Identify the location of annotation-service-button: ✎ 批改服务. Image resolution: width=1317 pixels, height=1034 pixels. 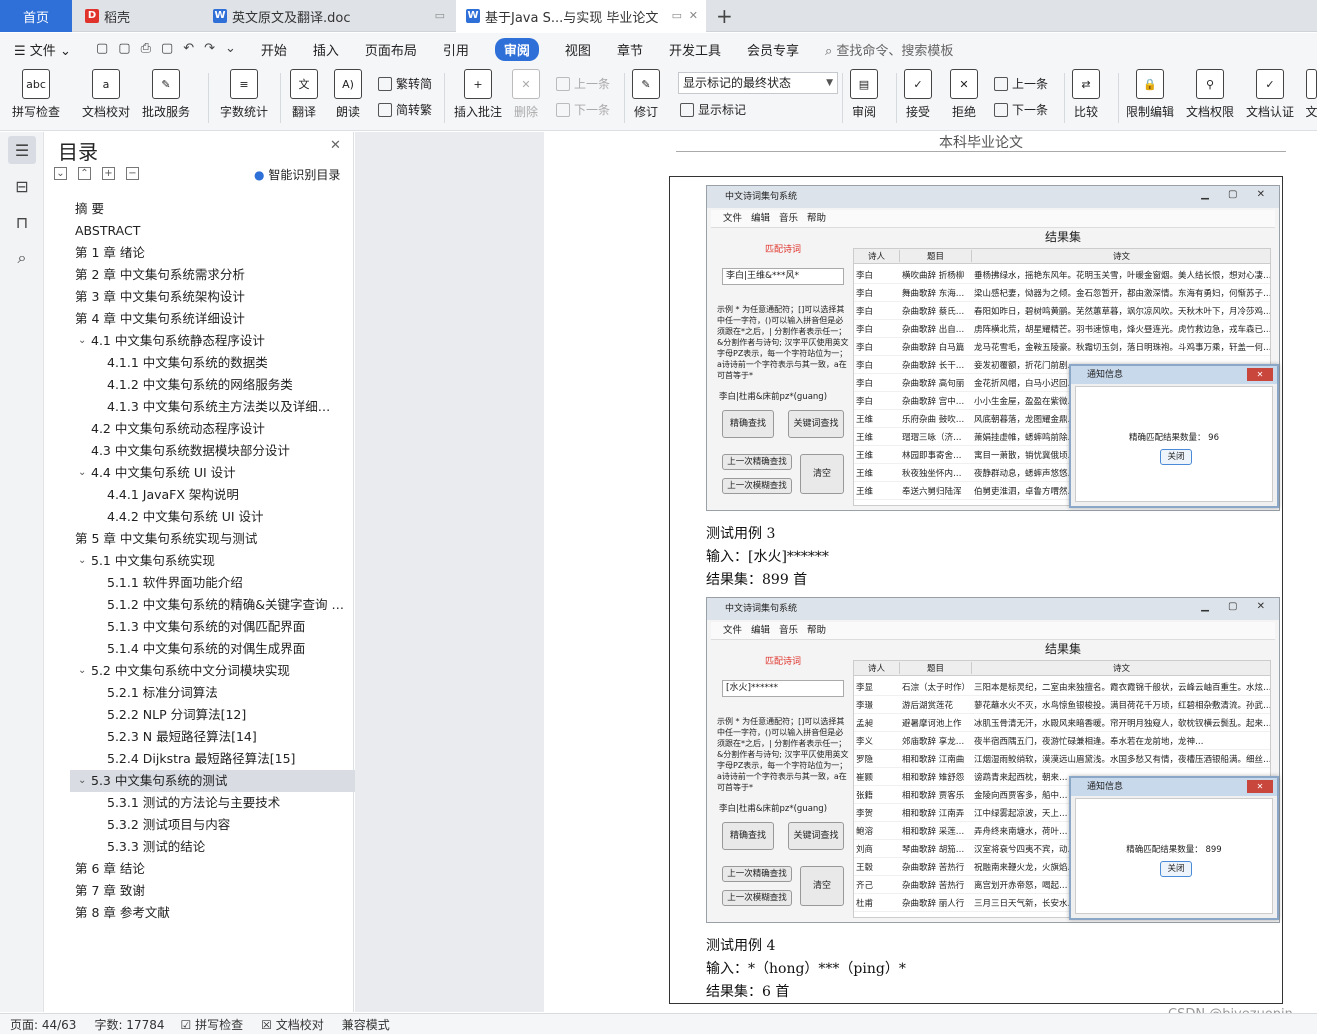
(166, 94).